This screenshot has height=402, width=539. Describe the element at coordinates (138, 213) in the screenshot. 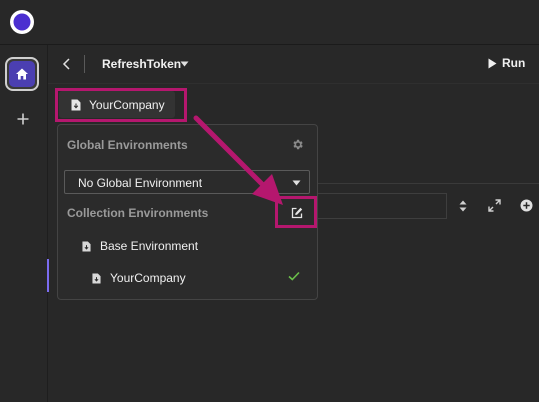

I see `collection-environments-heading: Collection Environments` at that location.